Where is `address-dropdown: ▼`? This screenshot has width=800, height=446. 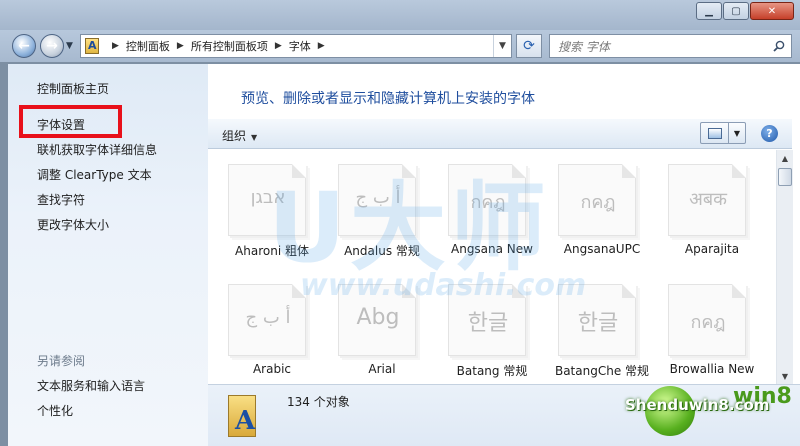
address-dropdown: ▼ is located at coordinates (502, 46).